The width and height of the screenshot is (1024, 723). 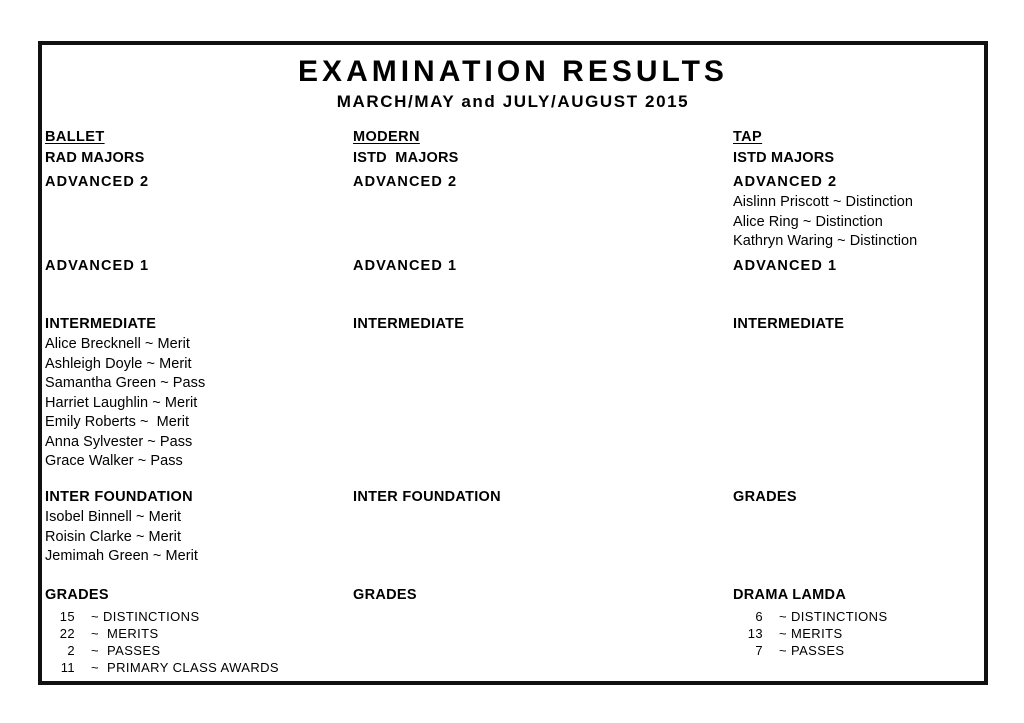 I want to click on grade-count: 13, so click(x=755, y=633).